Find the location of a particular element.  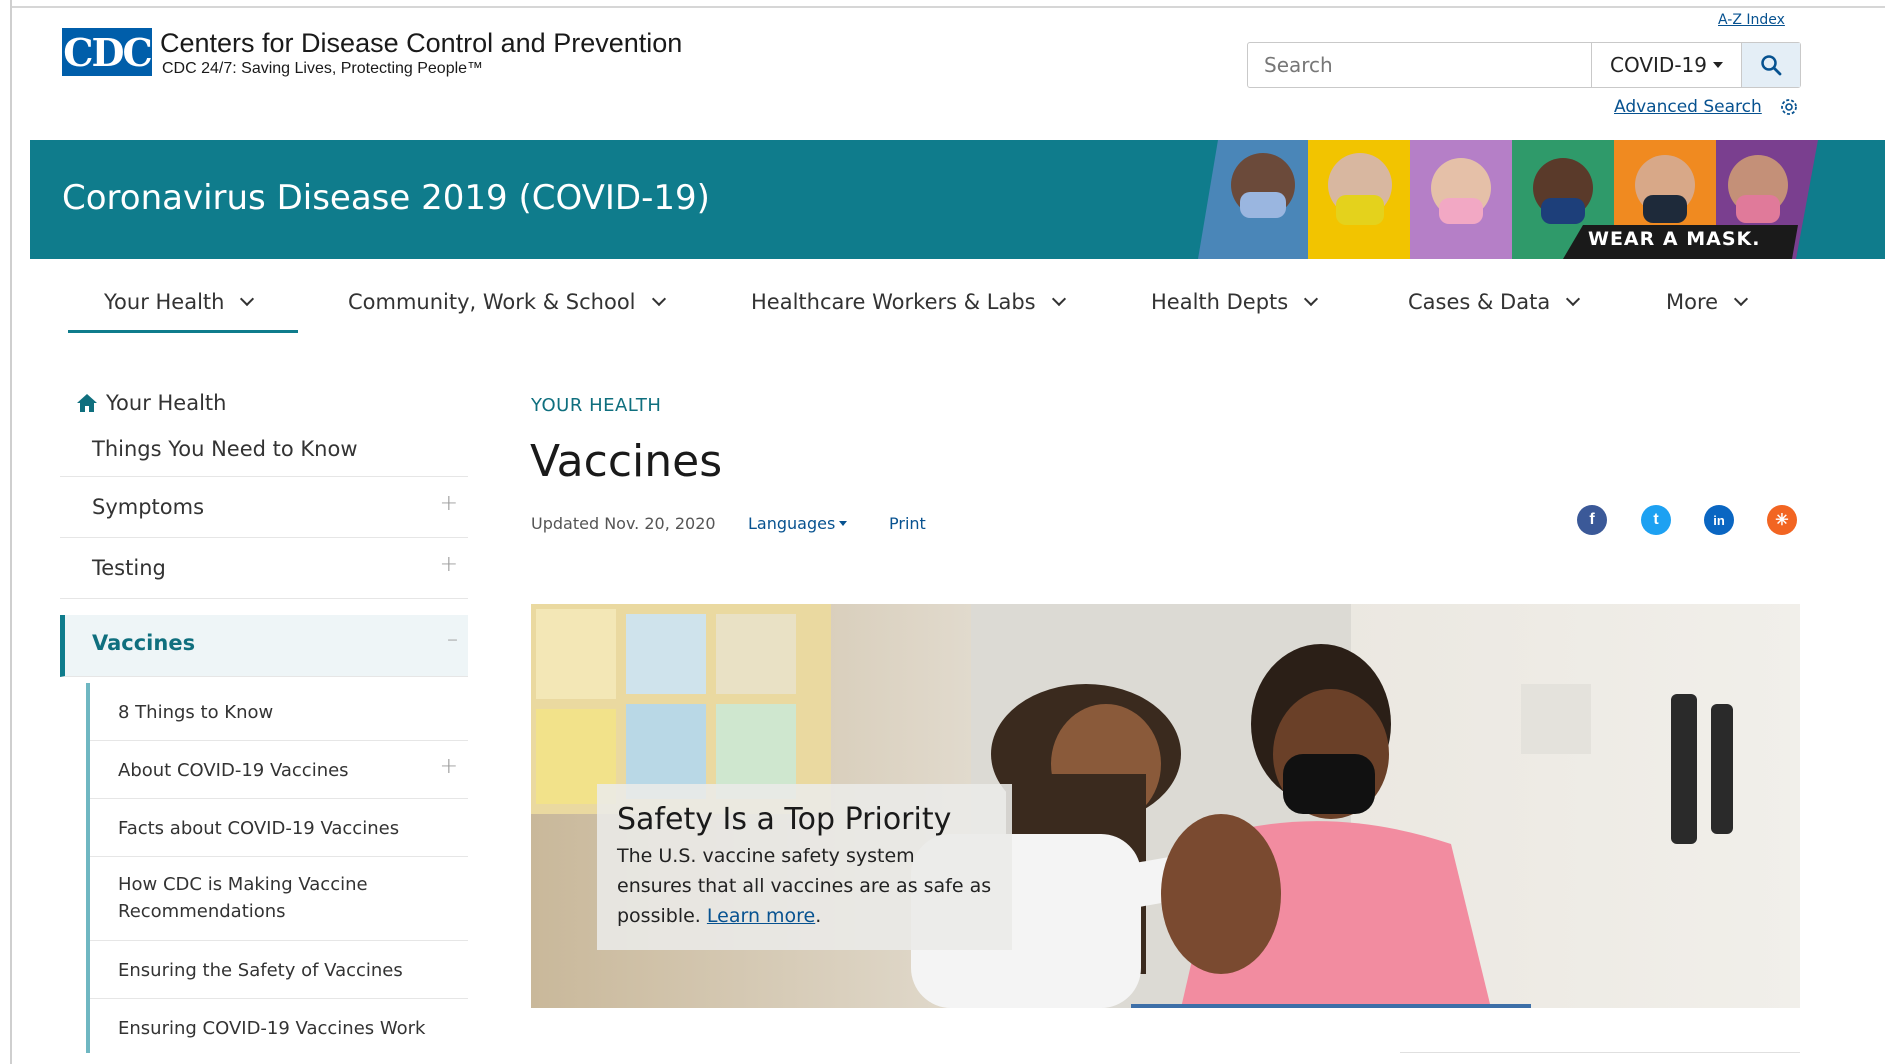

languages-dropdown: Languages is located at coordinates (798, 523).